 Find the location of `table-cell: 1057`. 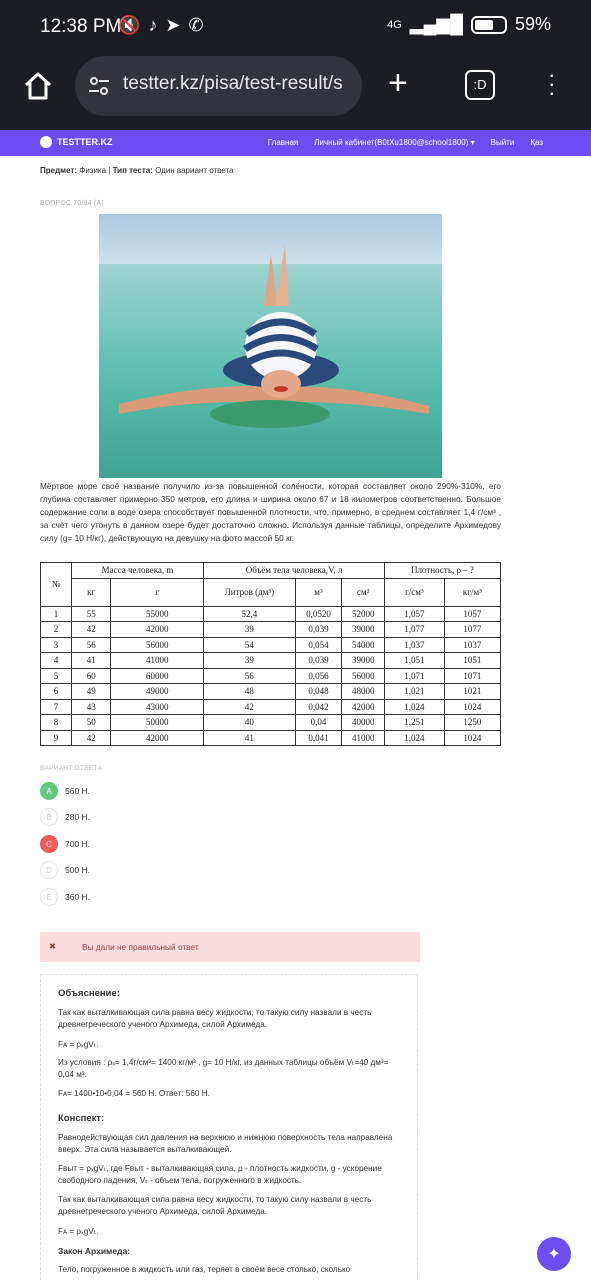

table-cell: 1057 is located at coordinates (472, 613).